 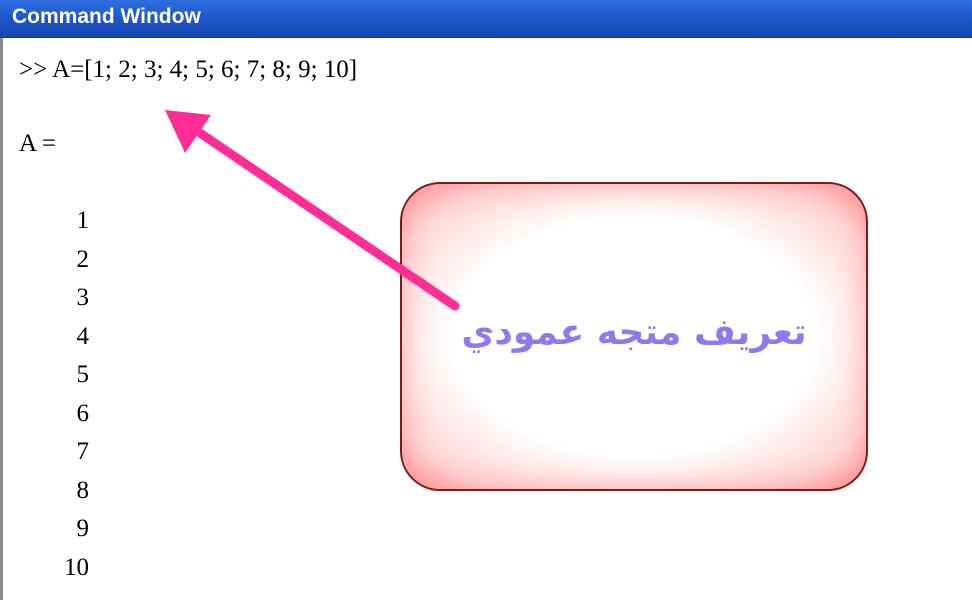 What do you see at coordinates (312, 210) in the screenshot?
I see `annotation-arrow-icon` at bounding box center [312, 210].